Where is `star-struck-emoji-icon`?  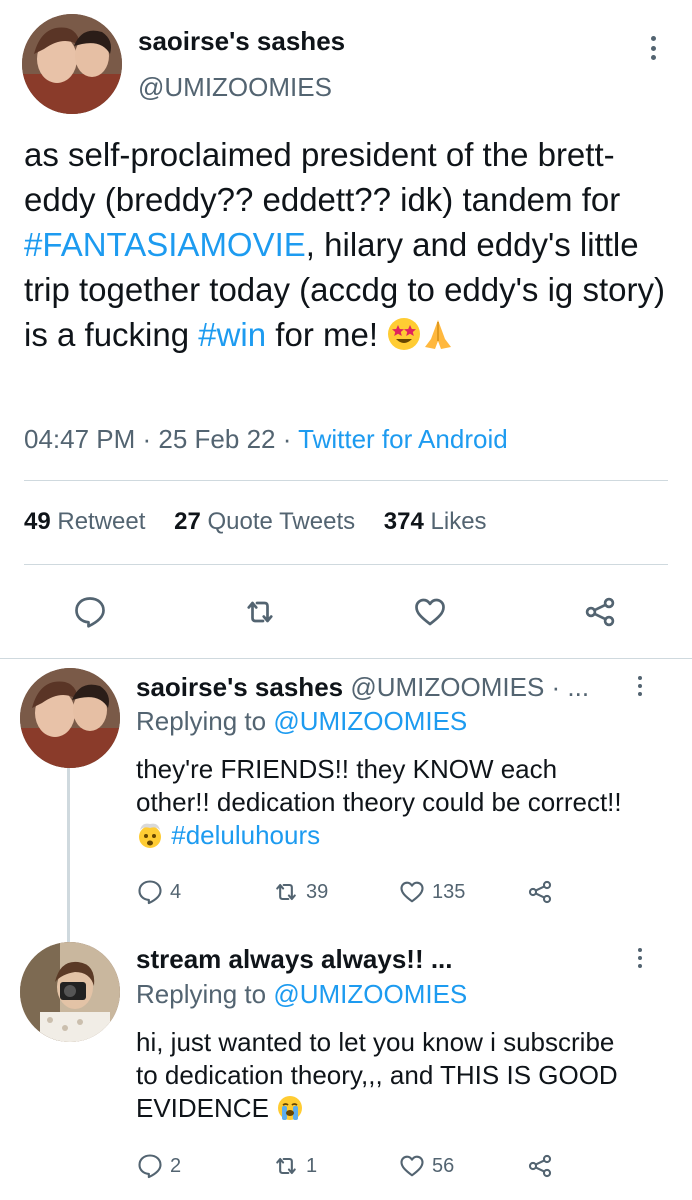
star-struck-emoji-icon is located at coordinates (404, 339).